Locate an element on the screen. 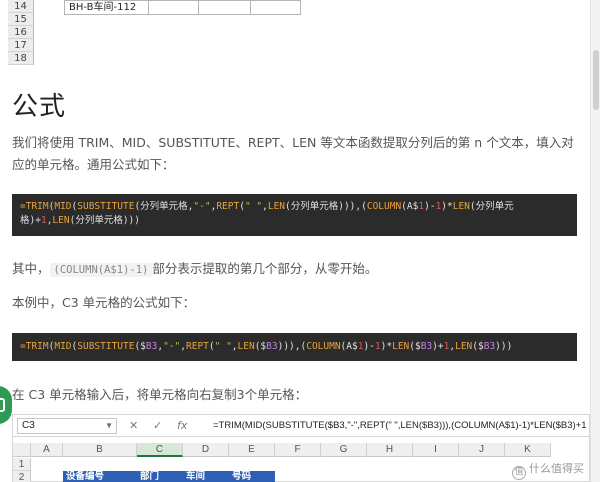 This screenshot has width=600, height=482. row-header-1: 1 is located at coordinates (22, 464).